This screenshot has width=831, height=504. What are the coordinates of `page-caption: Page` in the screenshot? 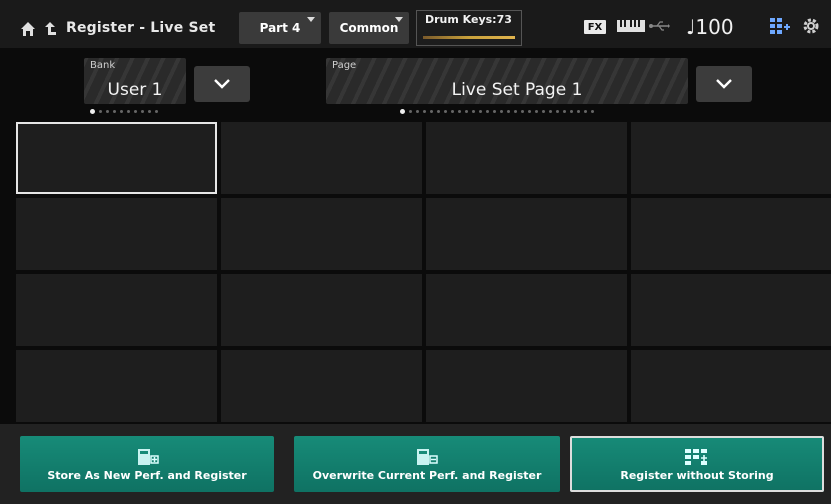 It's located at (344, 65).